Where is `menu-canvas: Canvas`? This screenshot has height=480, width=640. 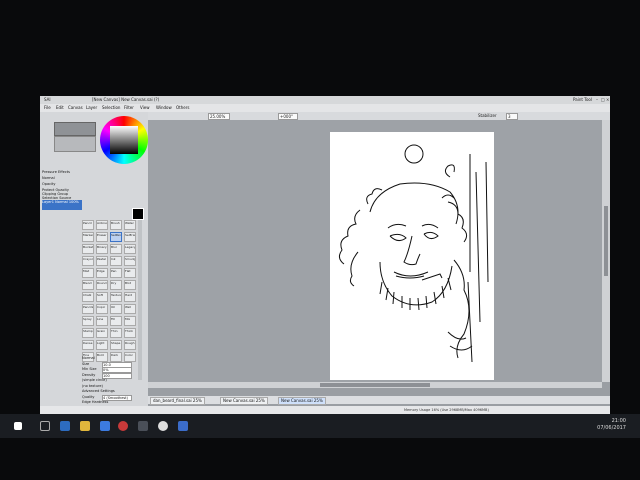
menu-canvas: Canvas is located at coordinates (75, 107).